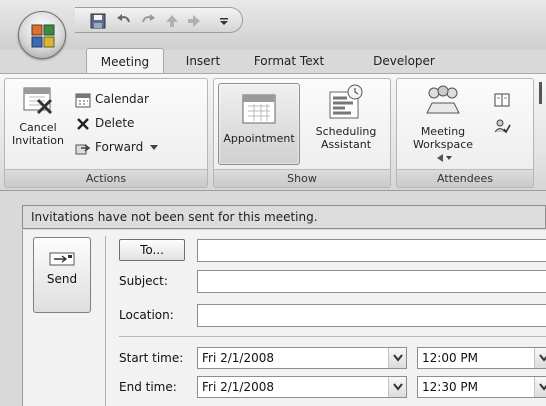  I want to click on cancel-invitation-button: Cancel Invitation, so click(38, 115).